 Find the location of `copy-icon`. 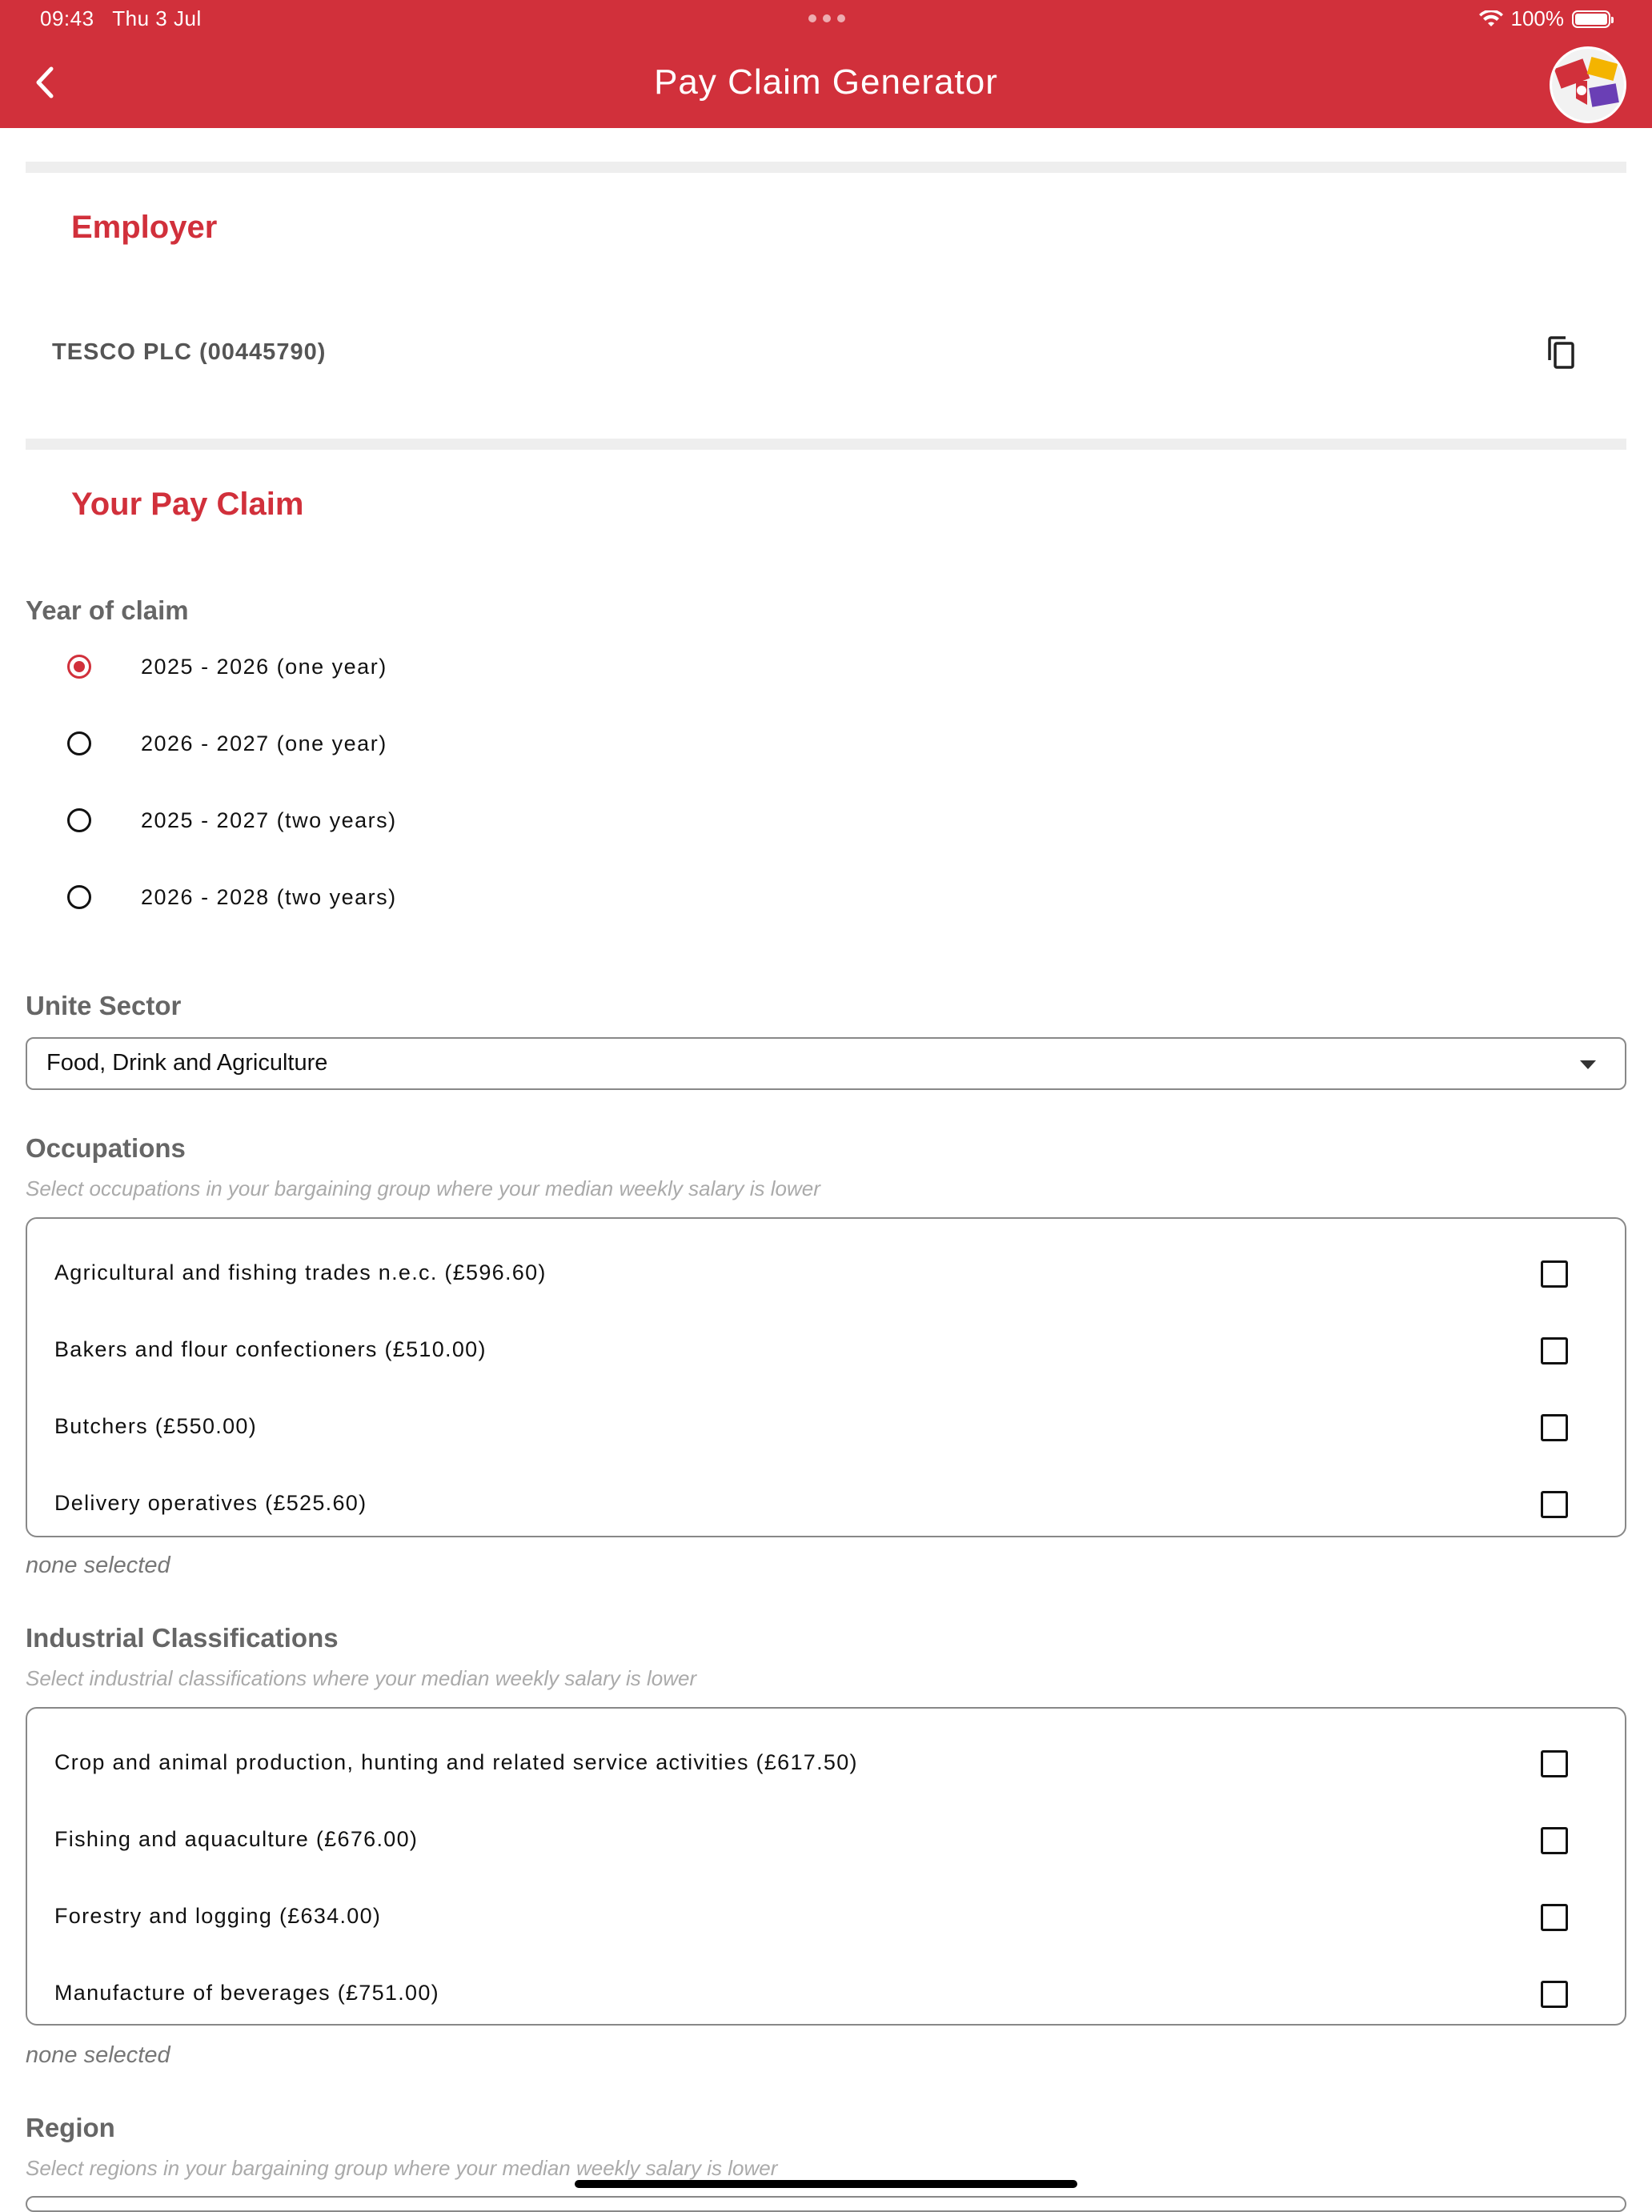

copy-icon is located at coordinates (1561, 352).